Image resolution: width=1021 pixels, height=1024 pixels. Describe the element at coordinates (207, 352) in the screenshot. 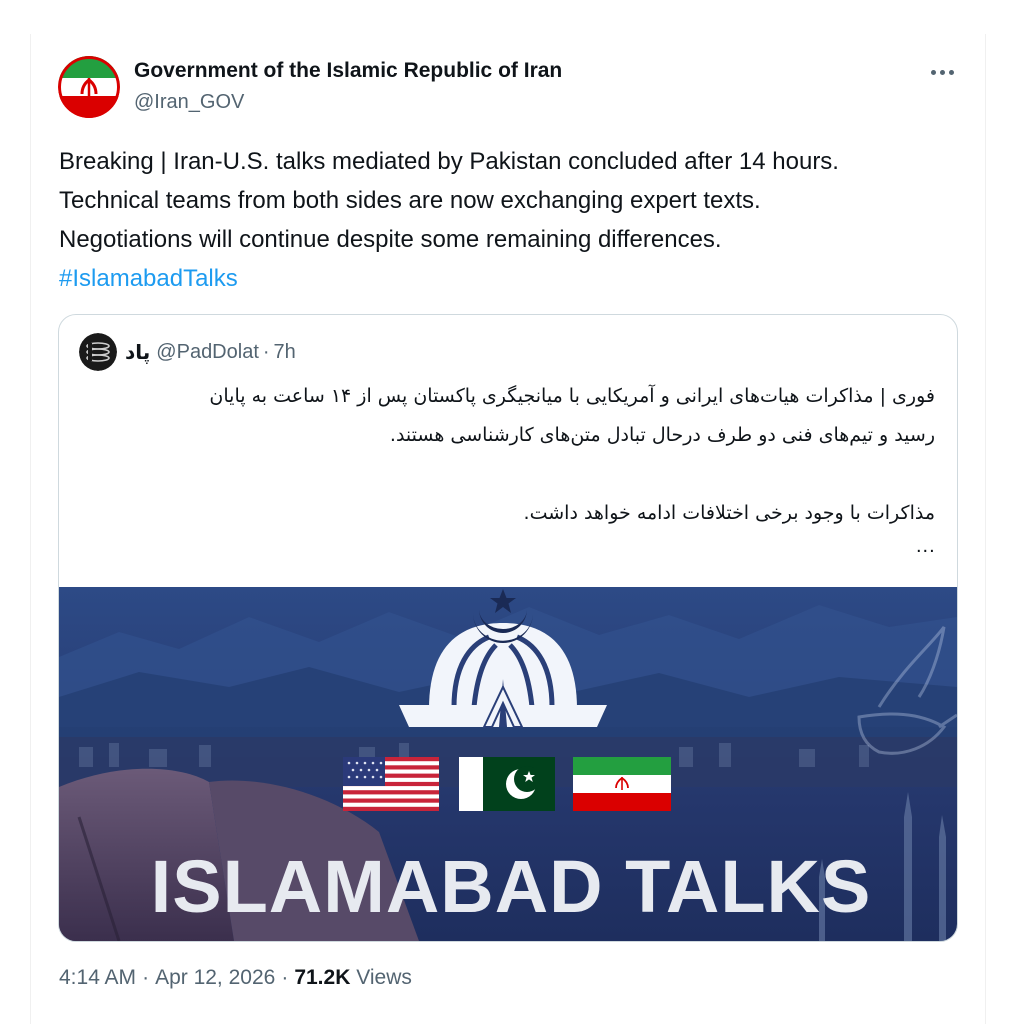

I see `quote-handle: @PadDolat` at that location.